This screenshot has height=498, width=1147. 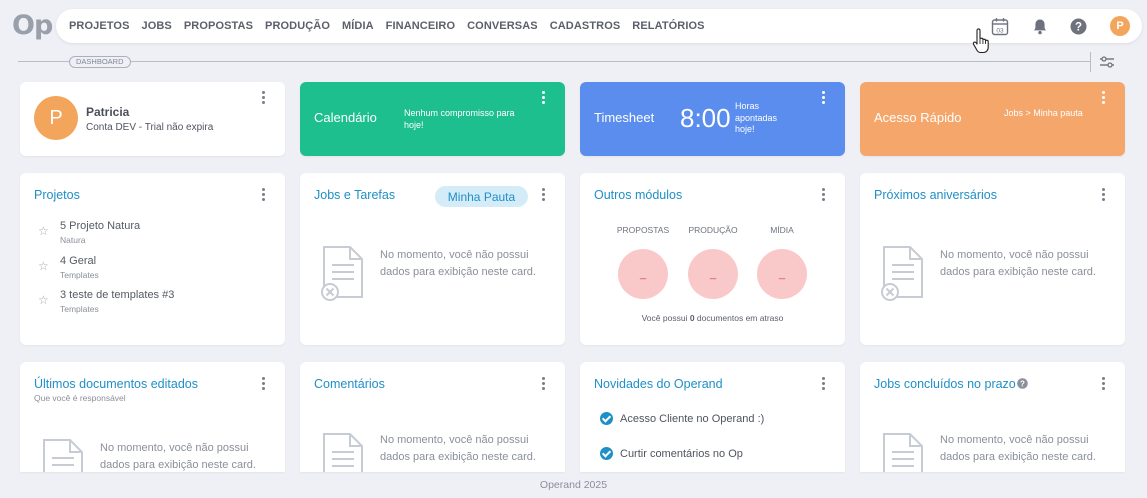 What do you see at coordinates (1000, 26) in the screenshot?
I see `calendar-icon: 03` at bounding box center [1000, 26].